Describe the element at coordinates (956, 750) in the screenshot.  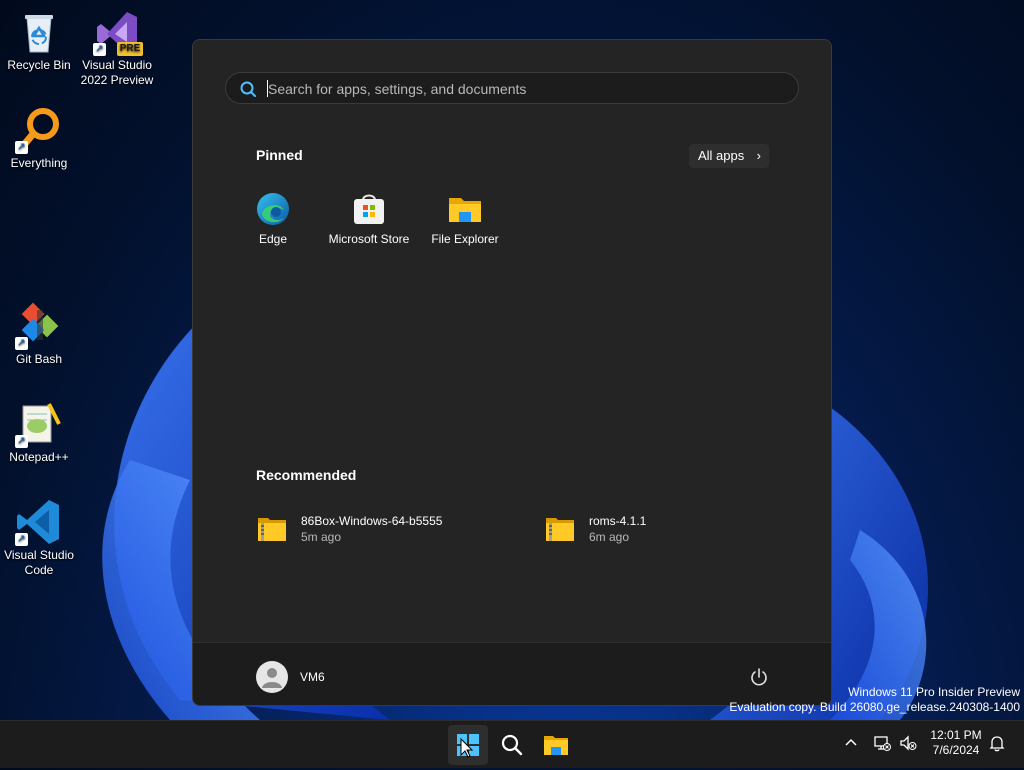
I see `clock-date: 7/6/2024` at that location.